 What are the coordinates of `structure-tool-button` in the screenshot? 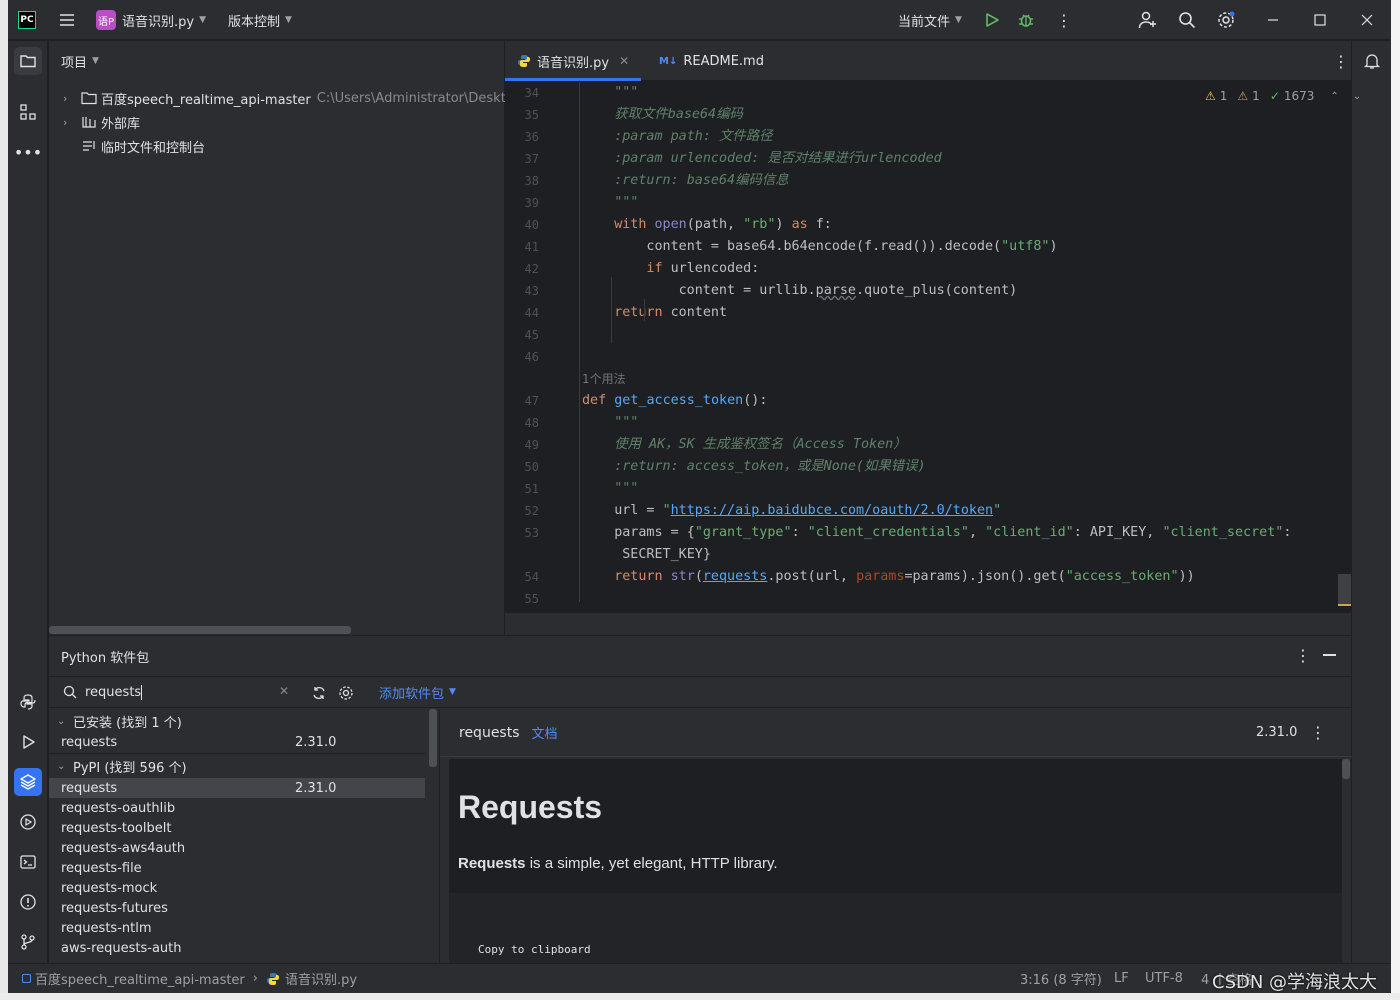 It's located at (28, 112).